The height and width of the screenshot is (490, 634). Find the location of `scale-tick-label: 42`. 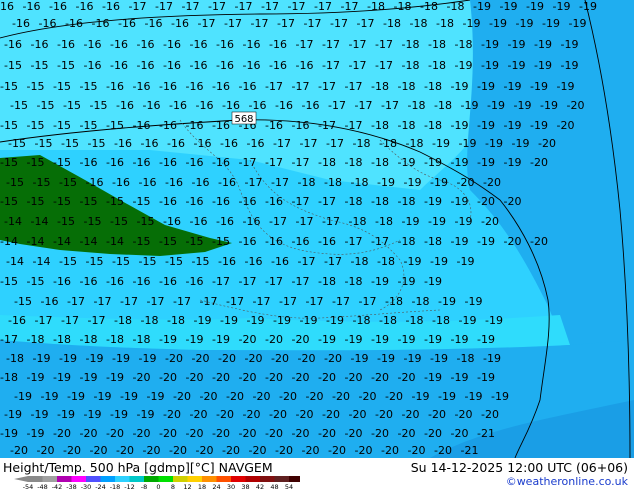

scale-tick-label: 42 is located at coordinates (260, 486).